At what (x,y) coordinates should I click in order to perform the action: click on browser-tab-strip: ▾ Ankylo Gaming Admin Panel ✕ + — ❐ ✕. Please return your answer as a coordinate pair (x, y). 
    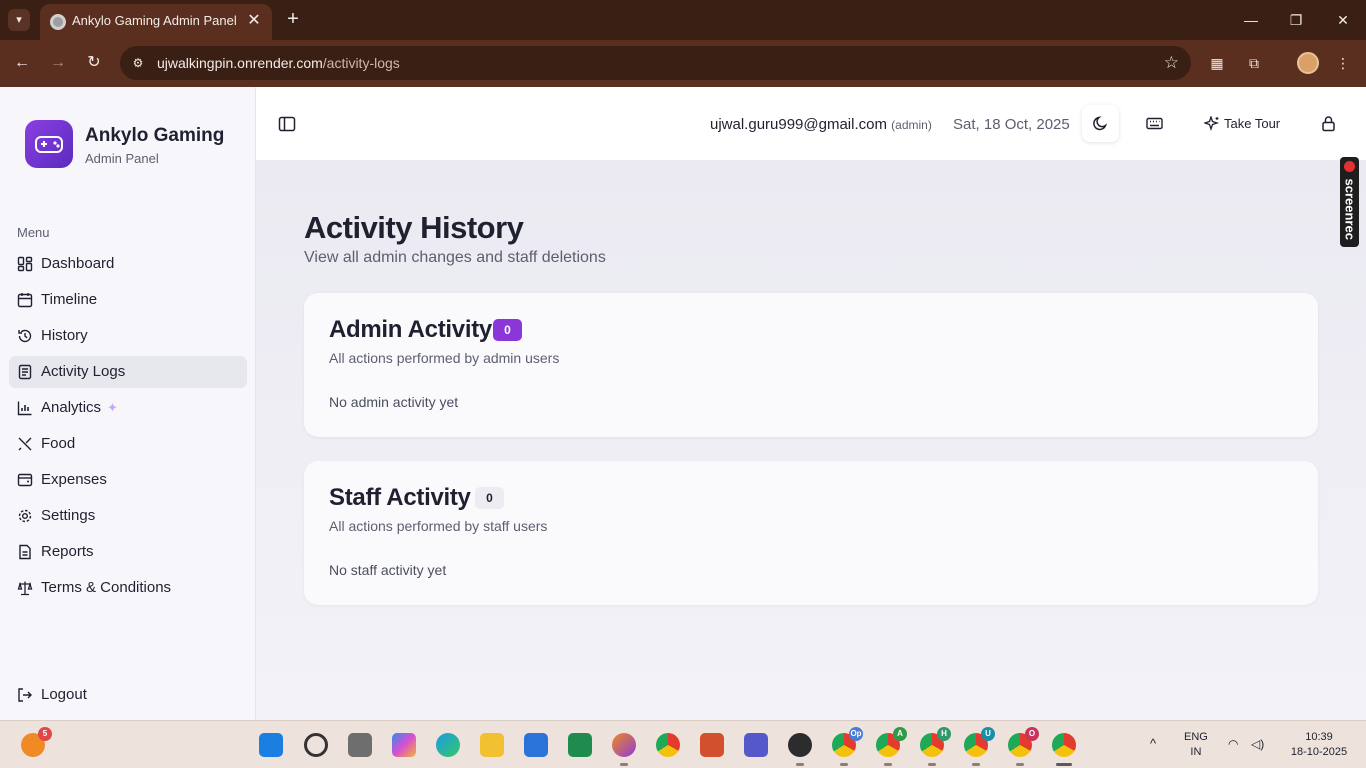
    Looking at the image, I should click on (683, 20).